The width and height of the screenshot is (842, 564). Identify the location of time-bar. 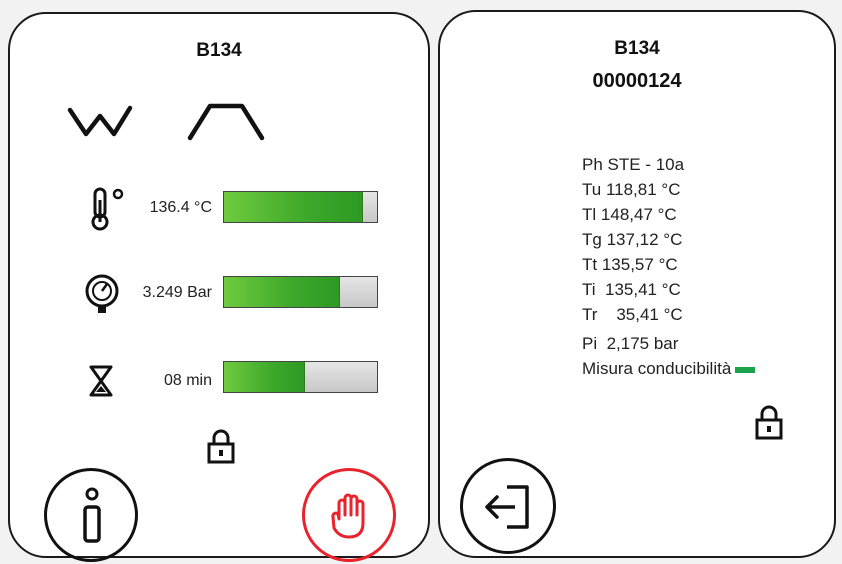
(300, 377).